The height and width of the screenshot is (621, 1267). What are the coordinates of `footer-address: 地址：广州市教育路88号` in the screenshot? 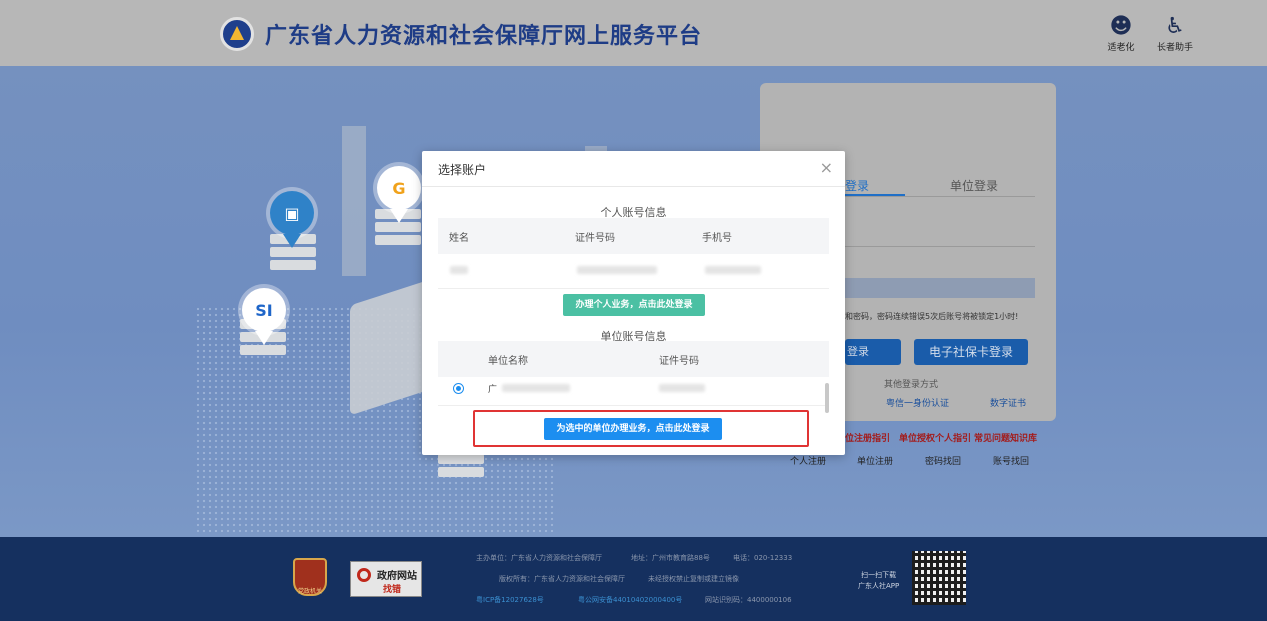 It's located at (670, 558).